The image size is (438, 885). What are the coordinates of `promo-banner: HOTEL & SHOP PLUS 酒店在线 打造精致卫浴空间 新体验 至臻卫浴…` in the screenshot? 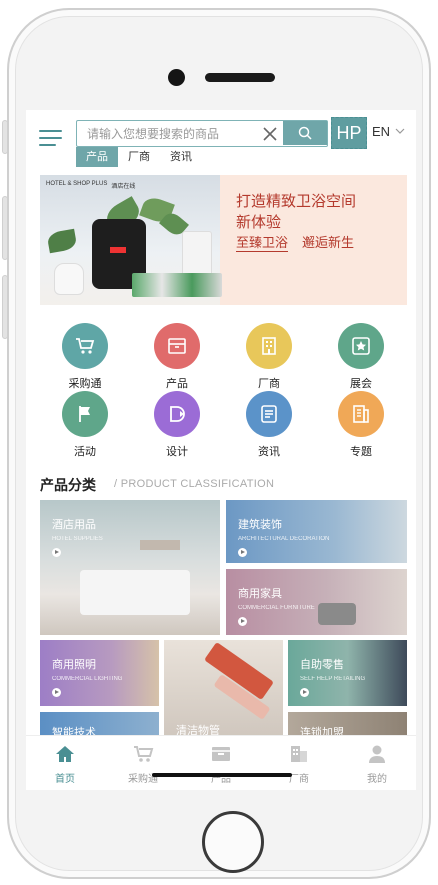 It's located at (223, 240).